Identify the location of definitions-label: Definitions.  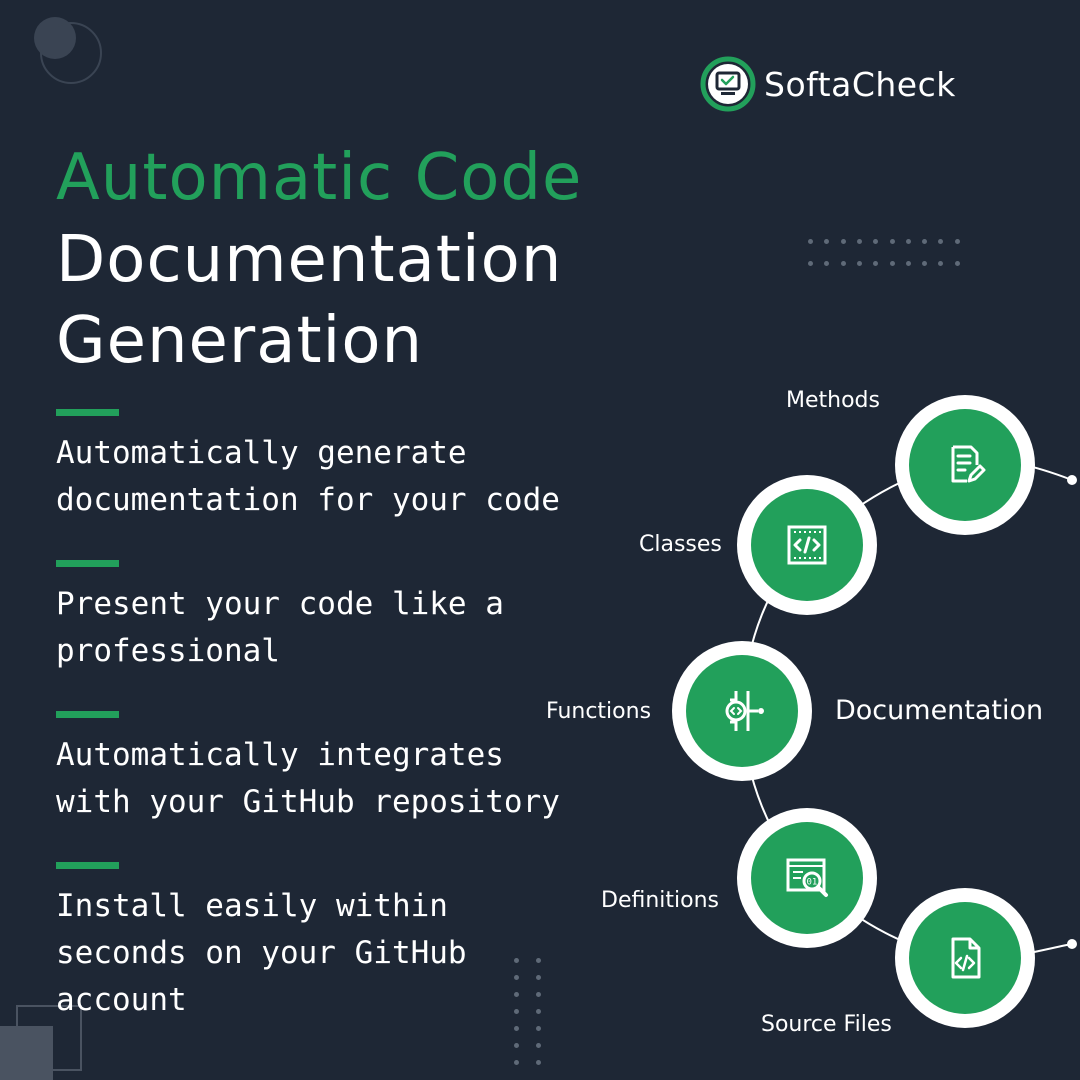
(660, 900).